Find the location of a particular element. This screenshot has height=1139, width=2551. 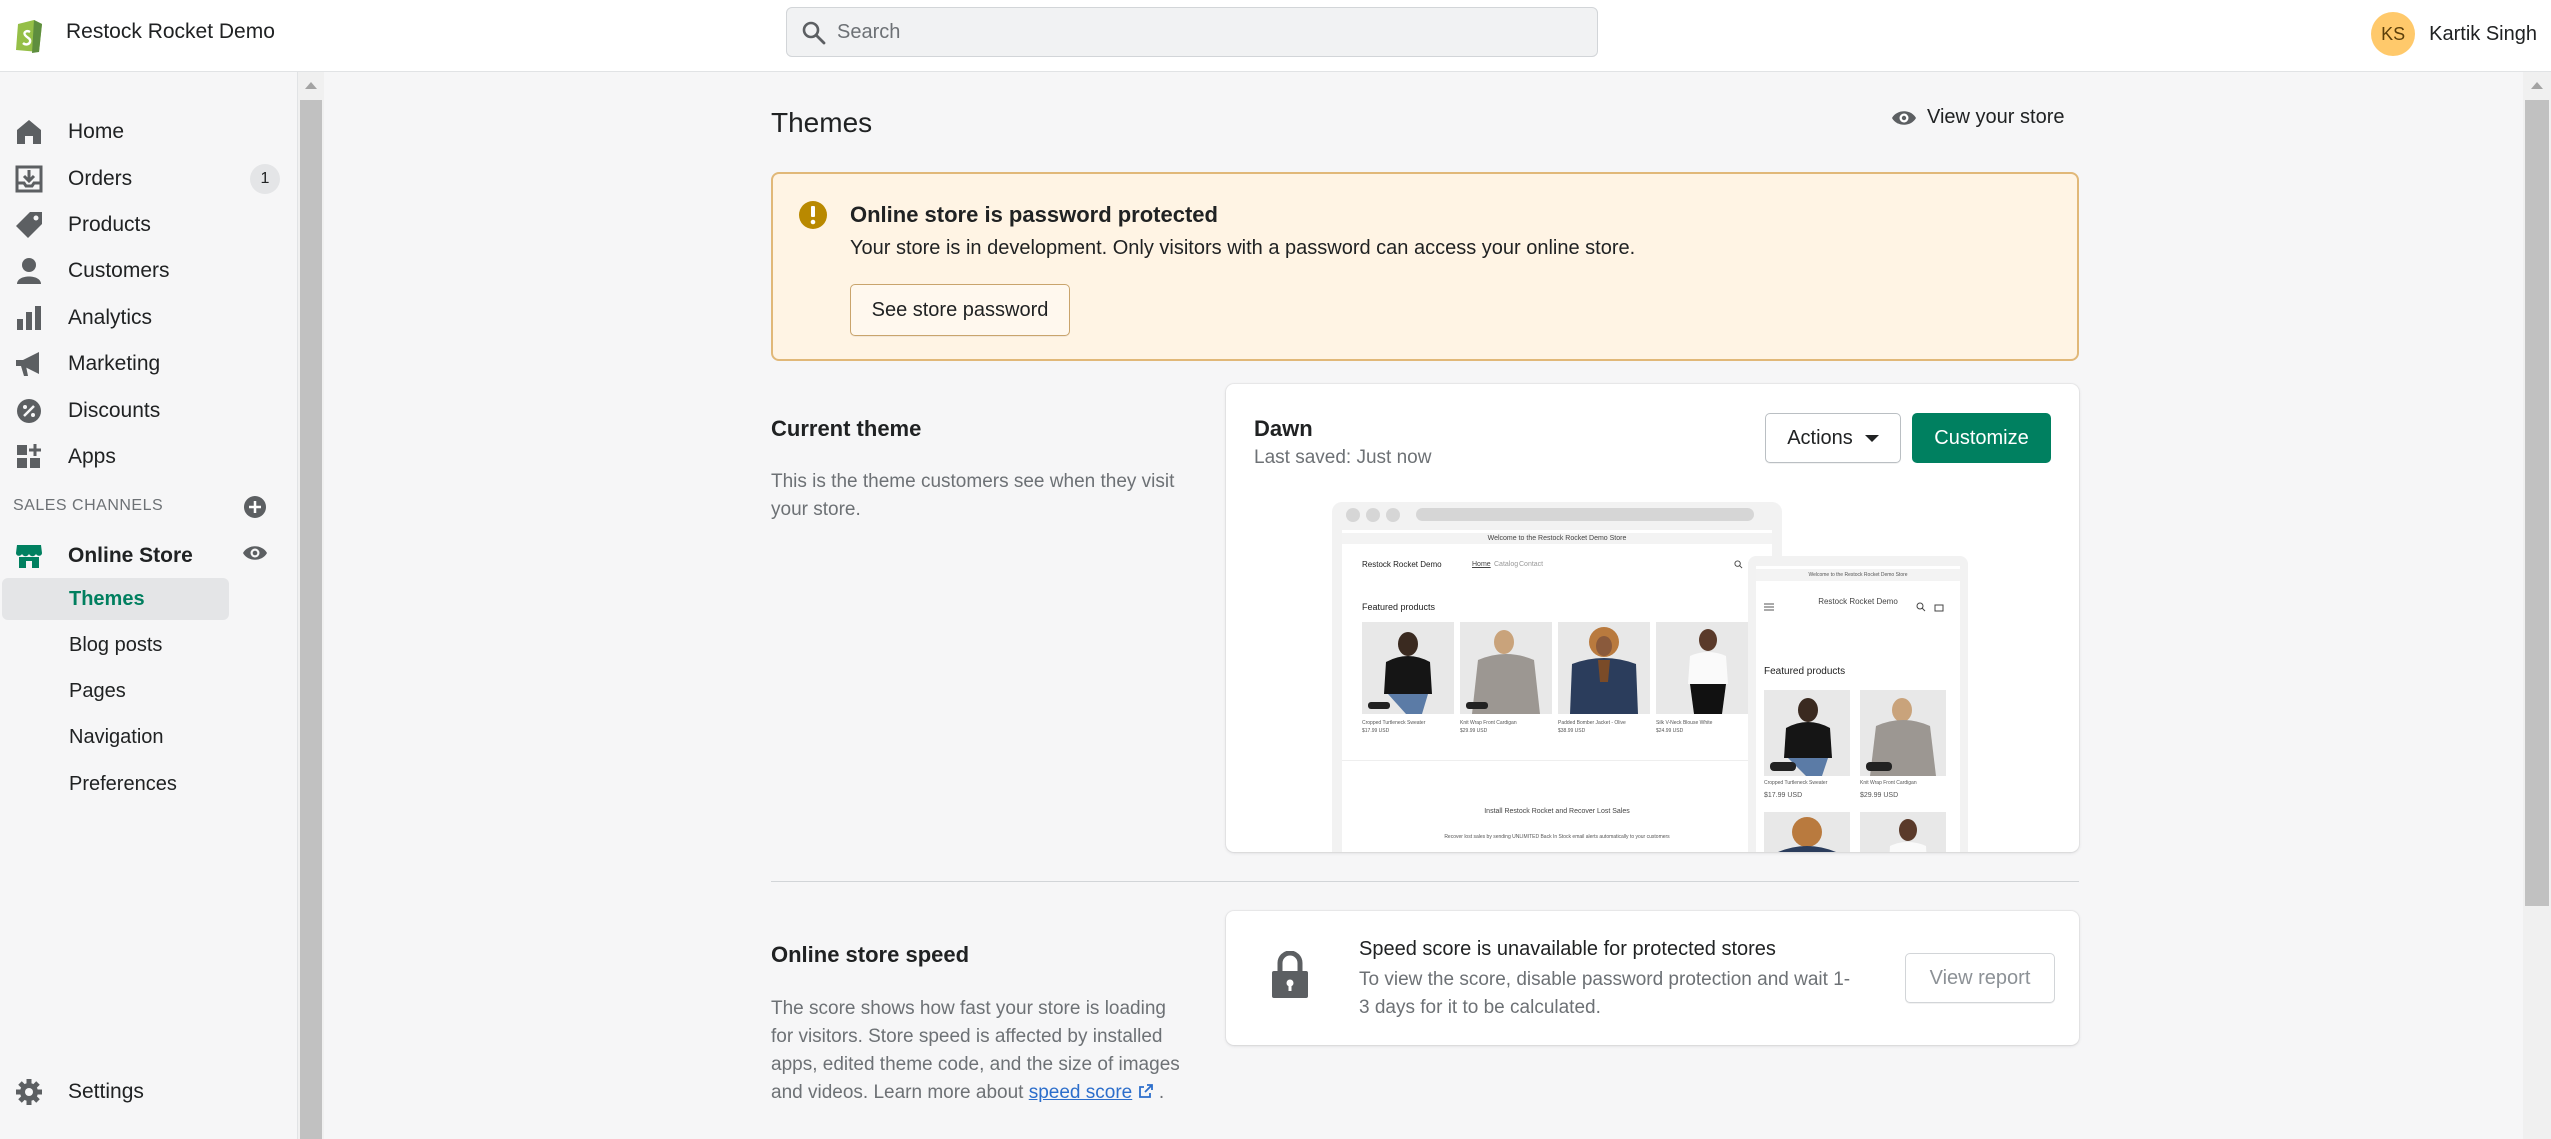

megaphone-icon is located at coordinates (27, 364).